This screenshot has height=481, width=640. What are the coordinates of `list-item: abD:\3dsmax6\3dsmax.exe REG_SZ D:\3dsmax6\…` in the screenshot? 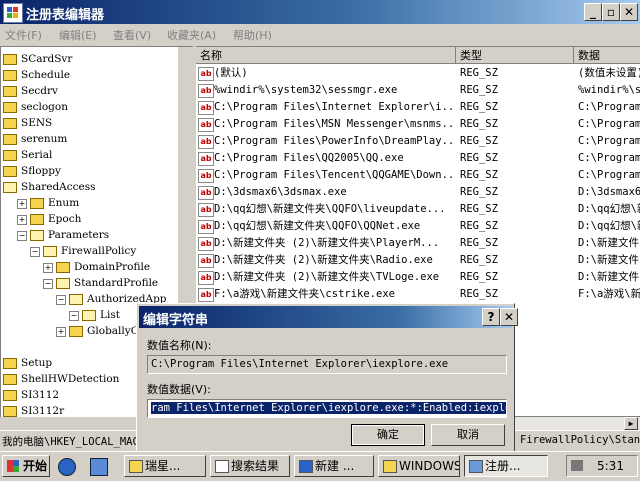 It's located at (418, 192).